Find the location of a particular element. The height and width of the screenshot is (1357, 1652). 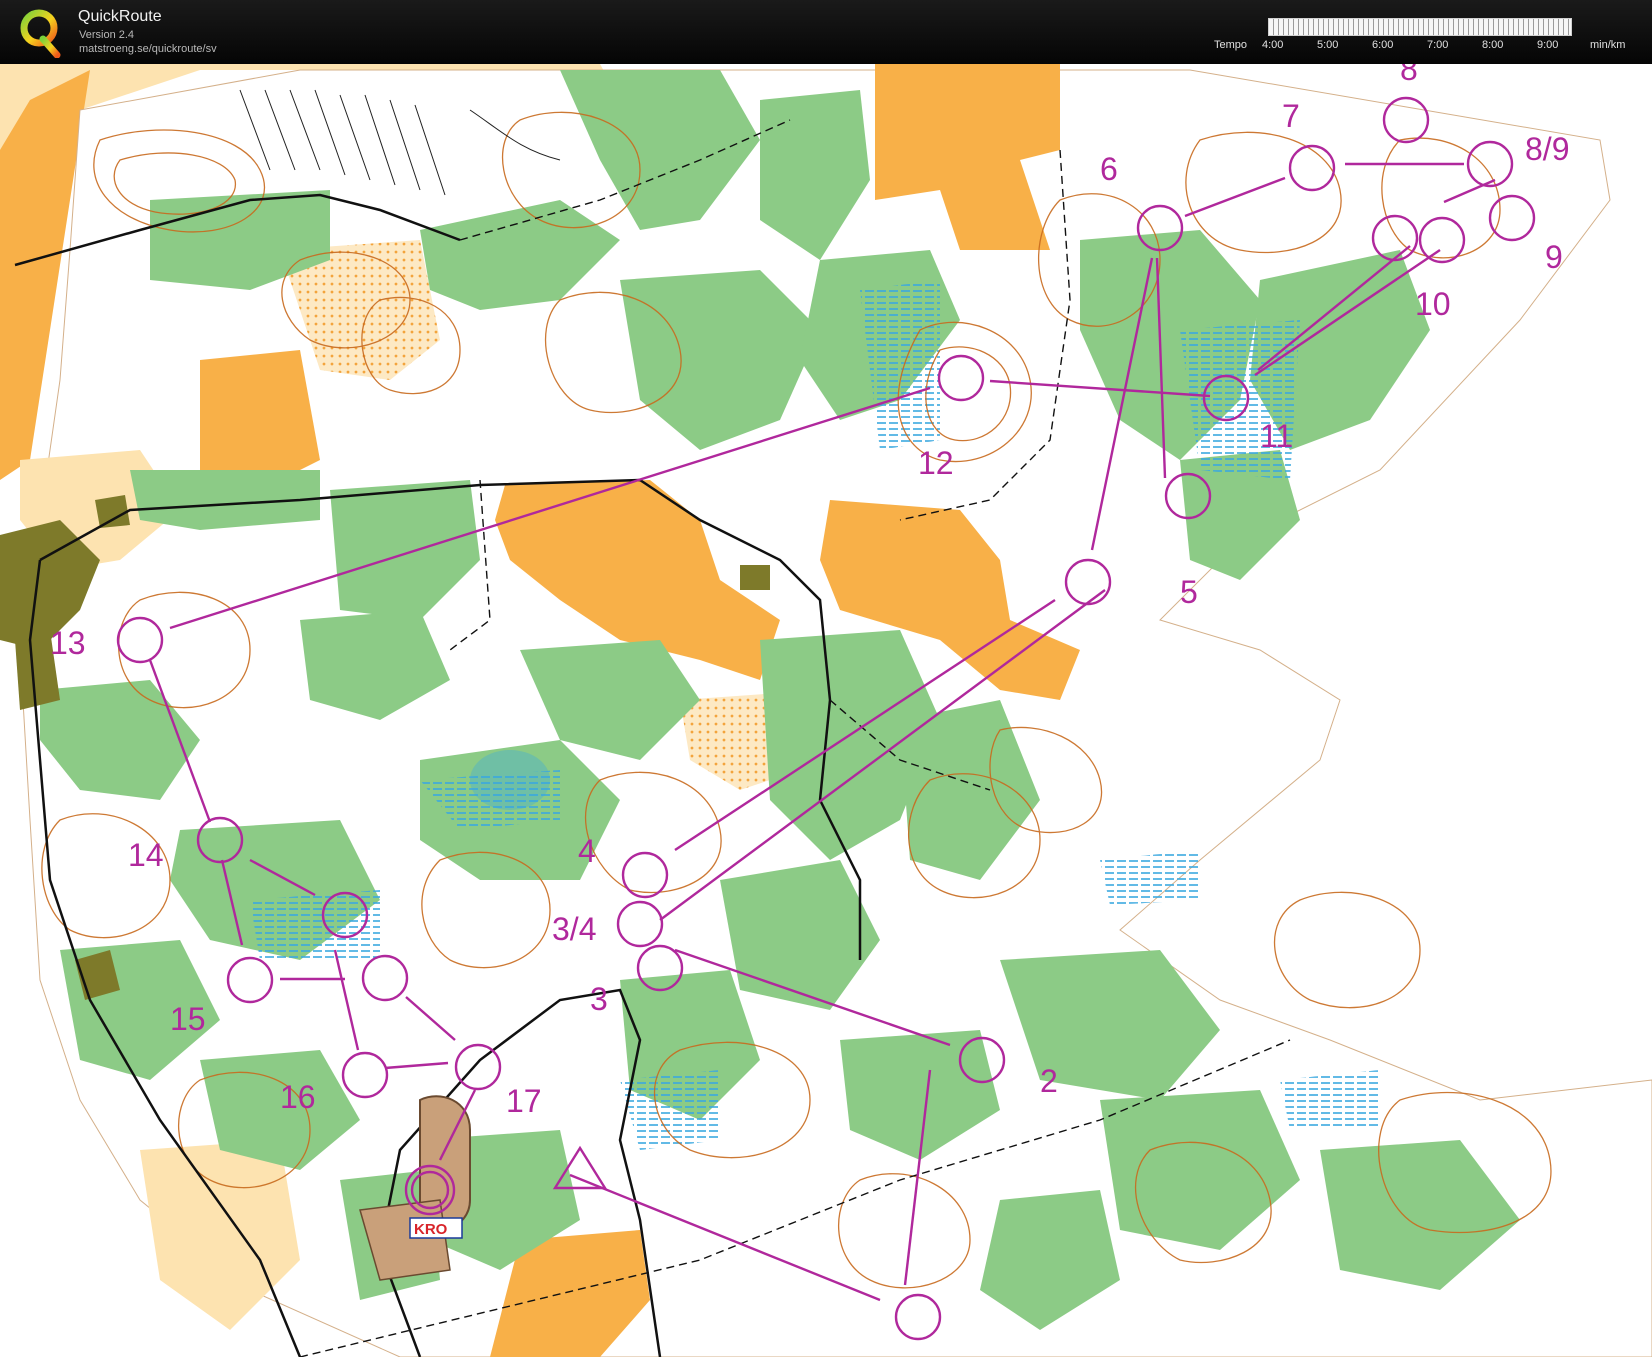

tempo-scale-bar is located at coordinates (1420, 27).